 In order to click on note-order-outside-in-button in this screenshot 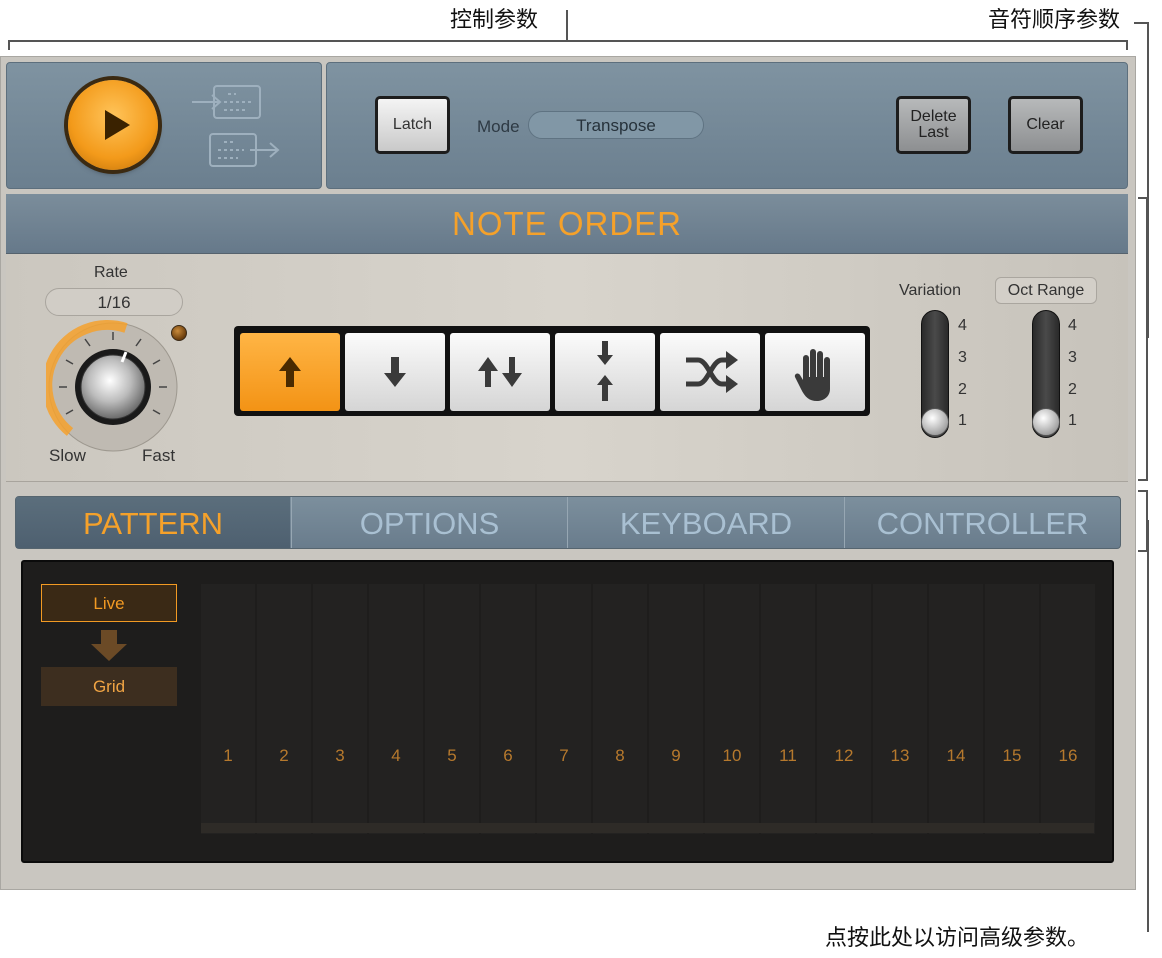, I will do `click(605, 372)`.